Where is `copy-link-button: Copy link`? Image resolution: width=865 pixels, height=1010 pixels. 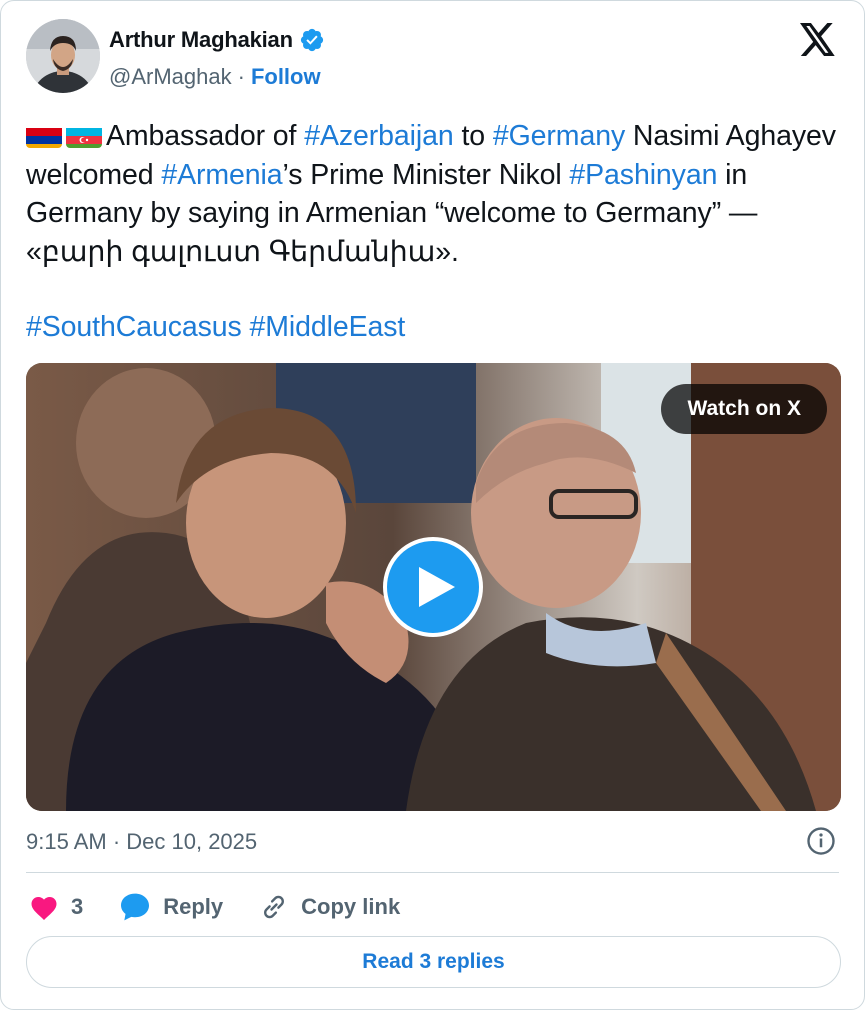
copy-link-button: Copy link is located at coordinates (329, 907).